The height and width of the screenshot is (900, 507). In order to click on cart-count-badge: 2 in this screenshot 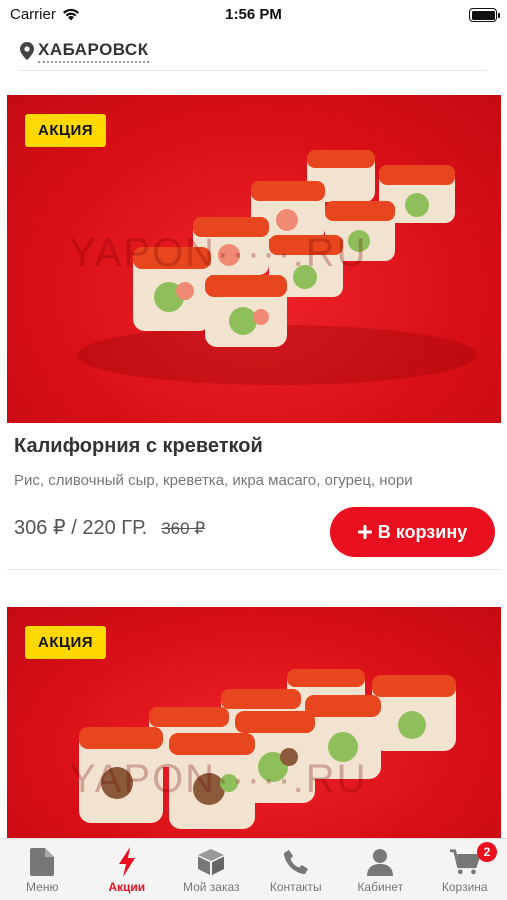, I will do `click(487, 852)`.